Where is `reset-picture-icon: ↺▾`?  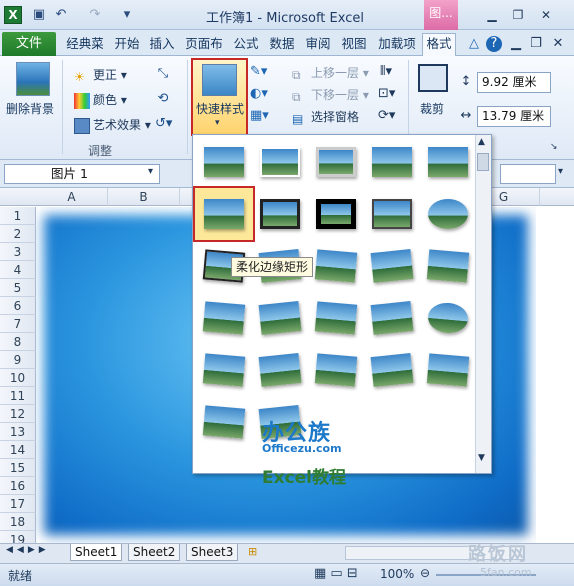 reset-picture-icon: ↺▾ is located at coordinates (163, 124).